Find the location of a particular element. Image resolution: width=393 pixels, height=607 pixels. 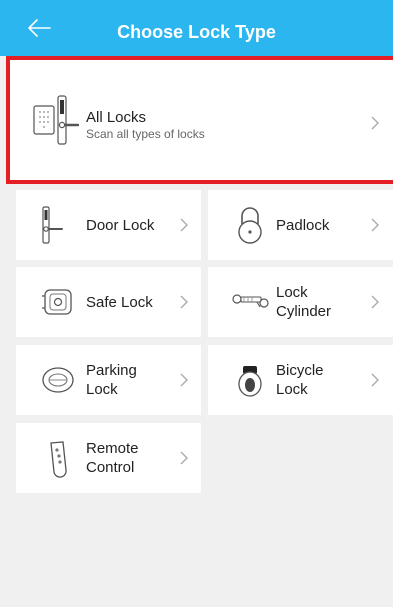

tile-lock-cylinder: Lock Cylinder is located at coordinates (300, 302).